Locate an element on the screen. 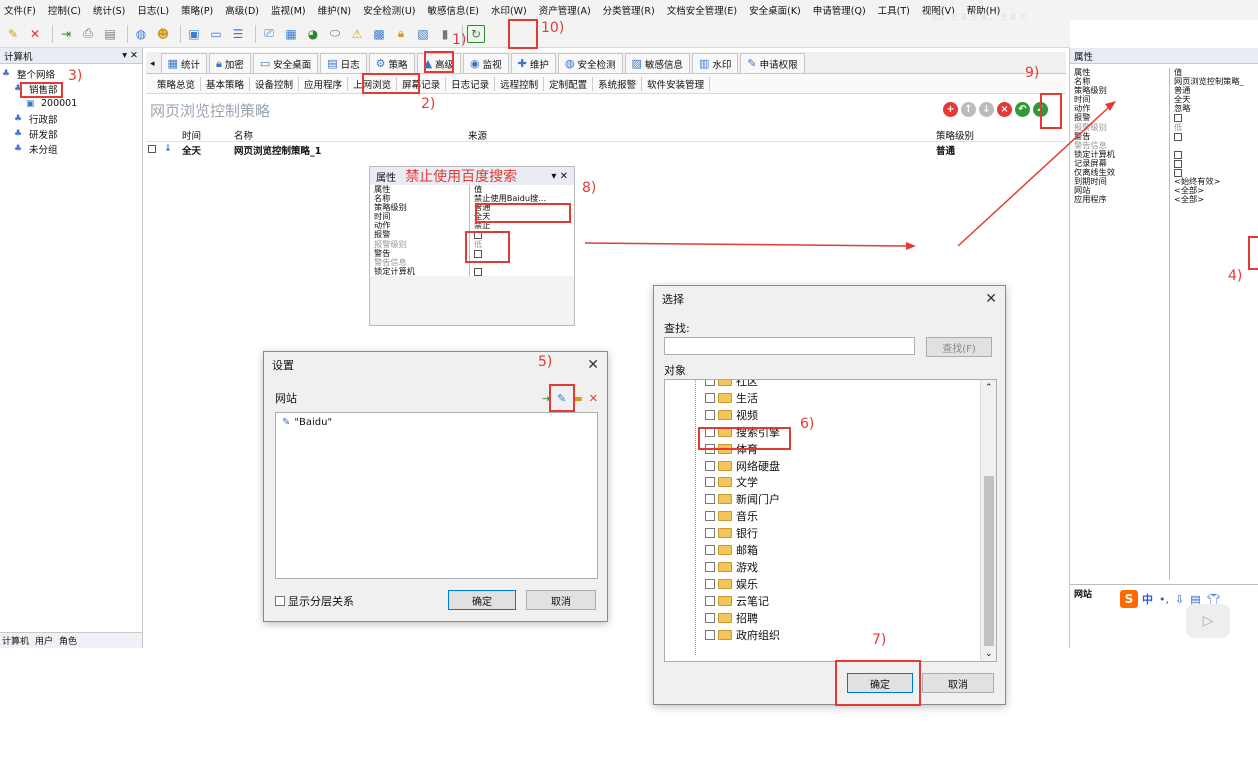 Image resolution: width=1258 pixels, height=767 pixels. highlight-policy-tab is located at coordinates (439, 62).